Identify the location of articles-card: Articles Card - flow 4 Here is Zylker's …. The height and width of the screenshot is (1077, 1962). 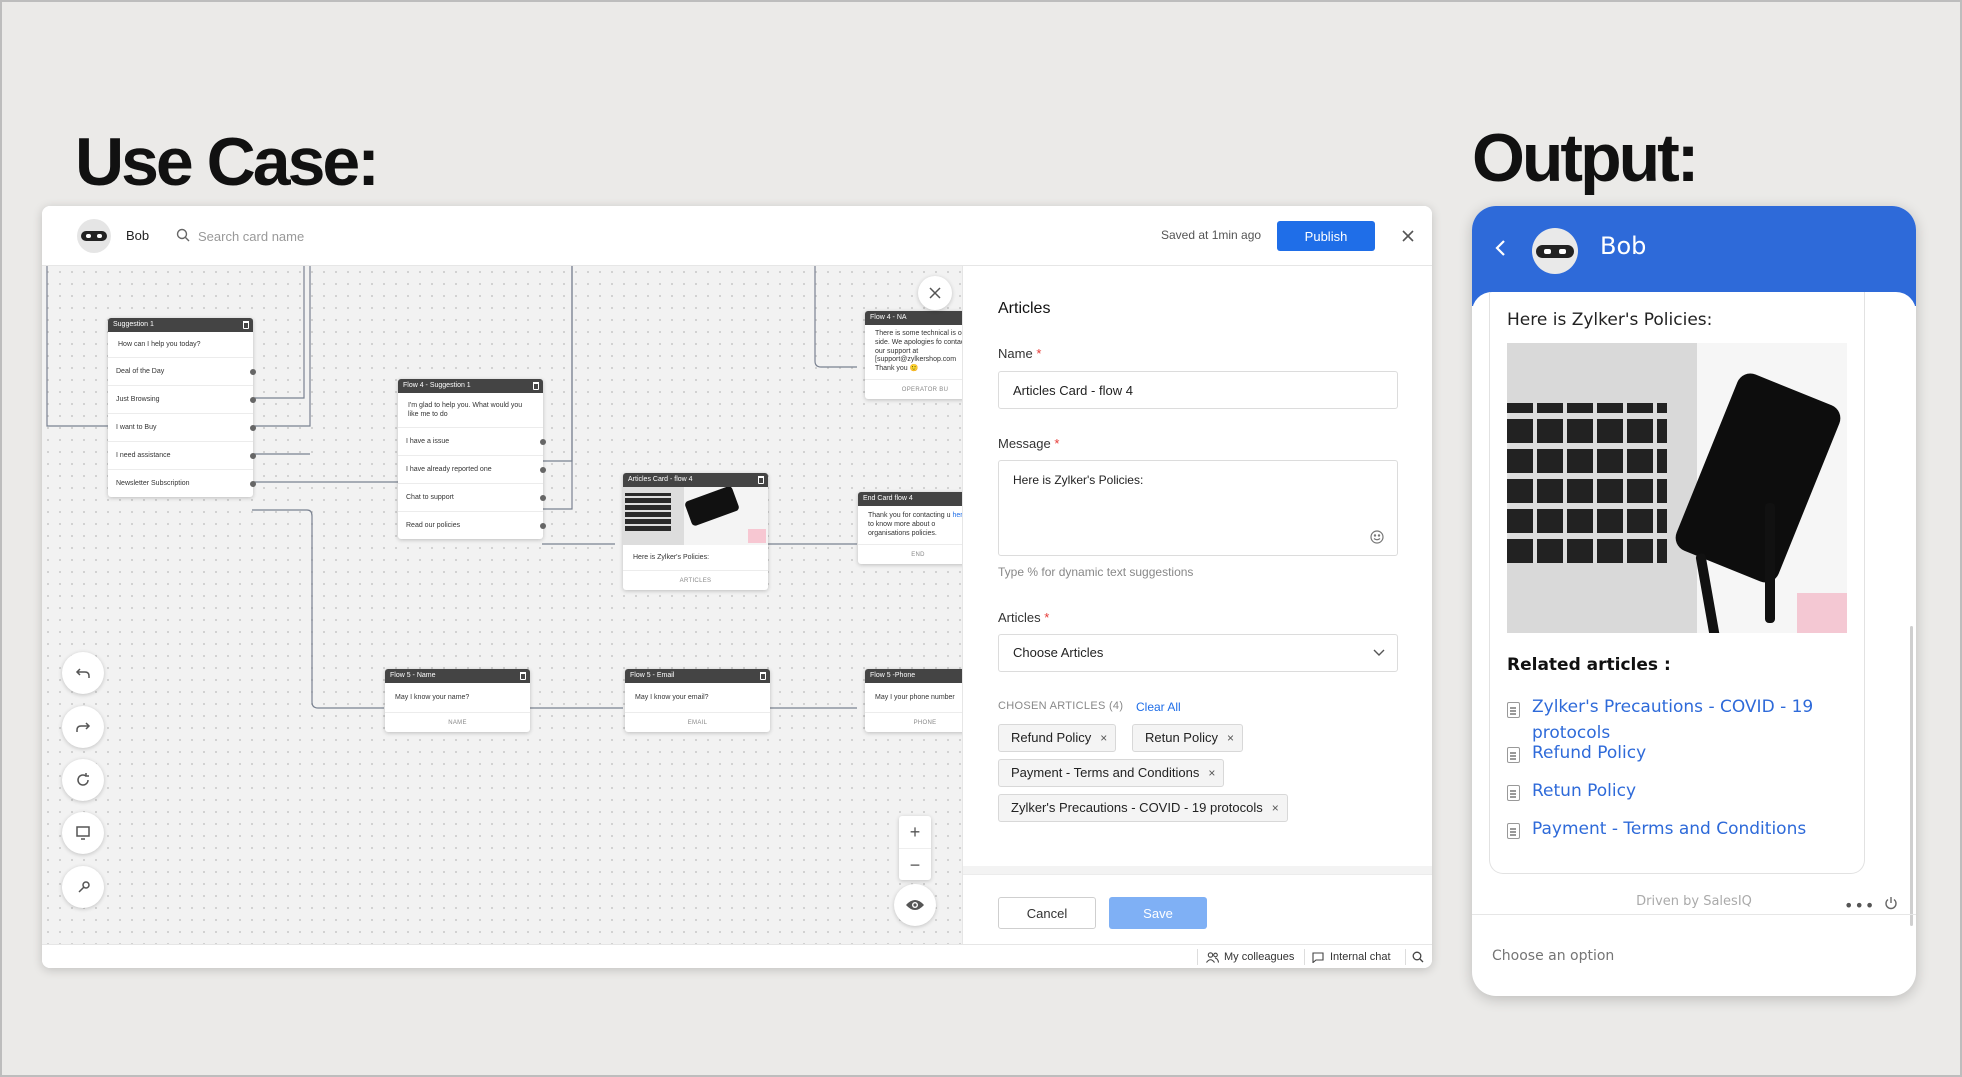
(695, 532).